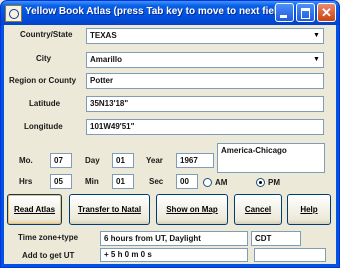 The height and width of the screenshot is (268, 340). I want to click on close-button: ✕, so click(326, 12).